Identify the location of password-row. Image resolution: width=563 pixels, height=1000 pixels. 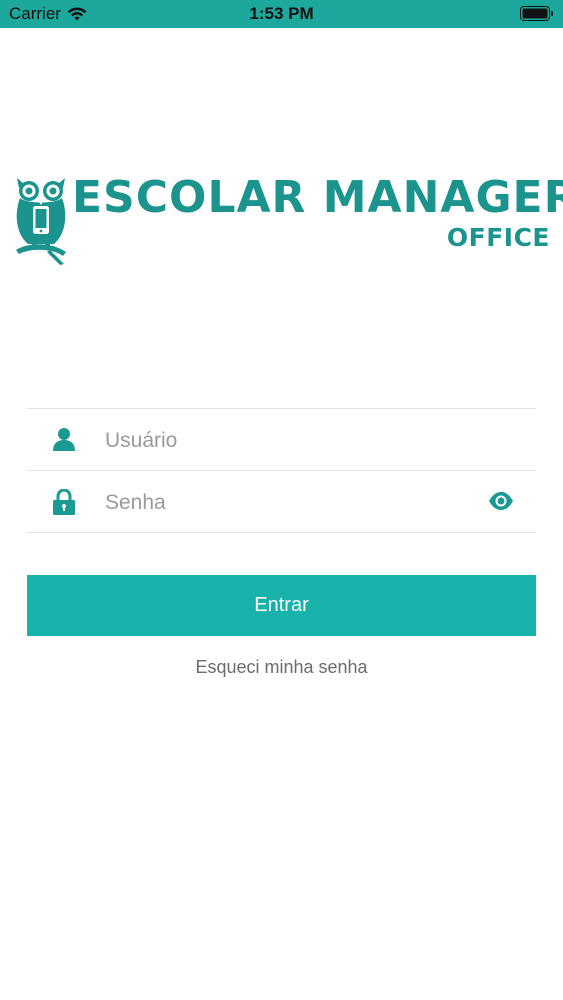
(281, 501).